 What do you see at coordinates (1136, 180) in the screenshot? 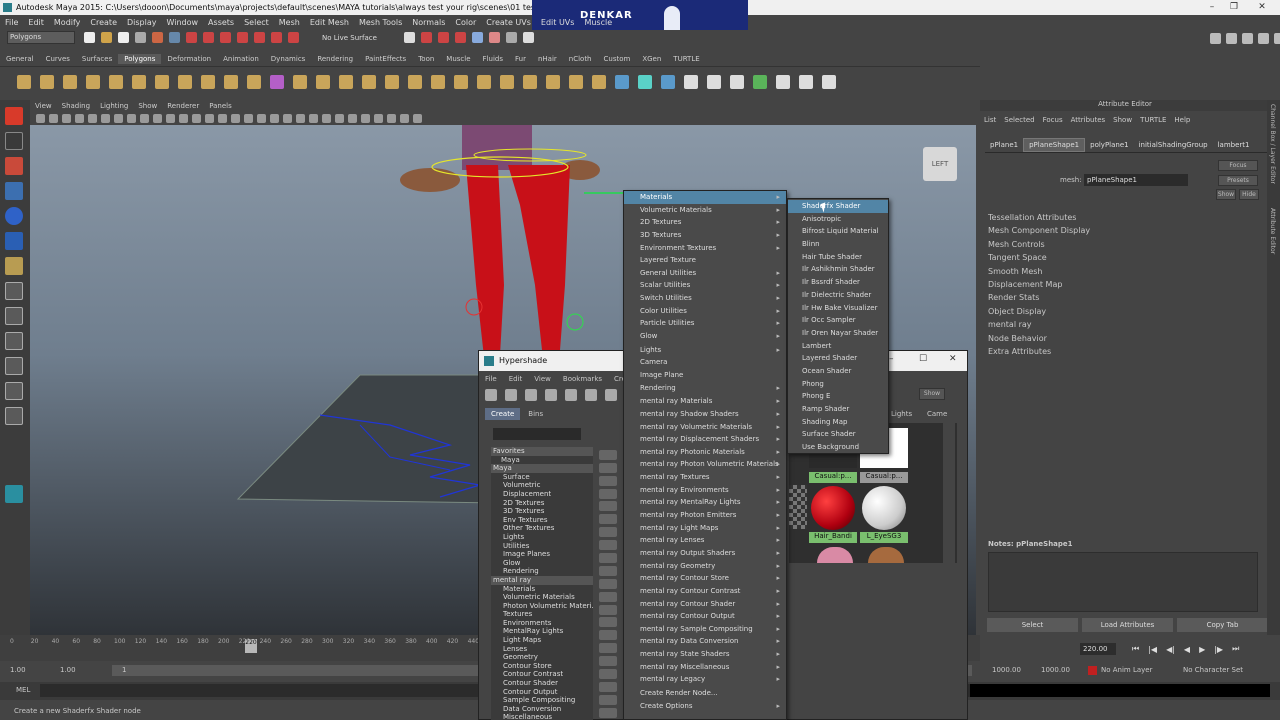
I see `mesh-name-field: pPlaneShape1` at bounding box center [1136, 180].